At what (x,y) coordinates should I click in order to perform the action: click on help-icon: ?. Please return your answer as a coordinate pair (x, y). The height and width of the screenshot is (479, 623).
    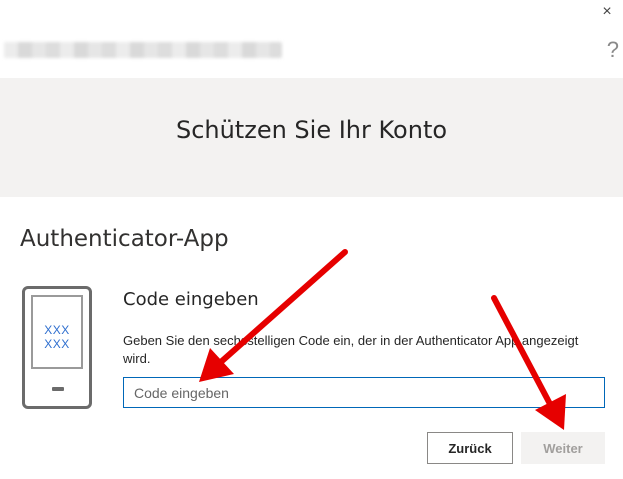
    Looking at the image, I should click on (613, 50).